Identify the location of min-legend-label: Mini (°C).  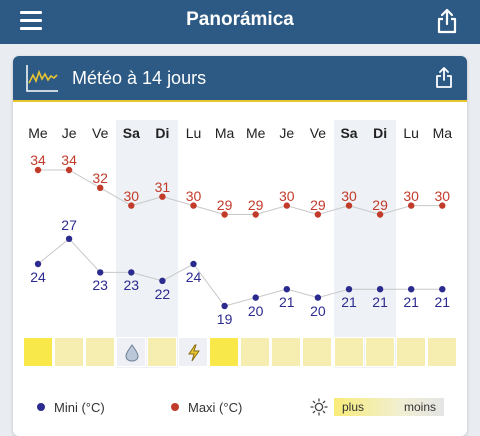
(79, 407).